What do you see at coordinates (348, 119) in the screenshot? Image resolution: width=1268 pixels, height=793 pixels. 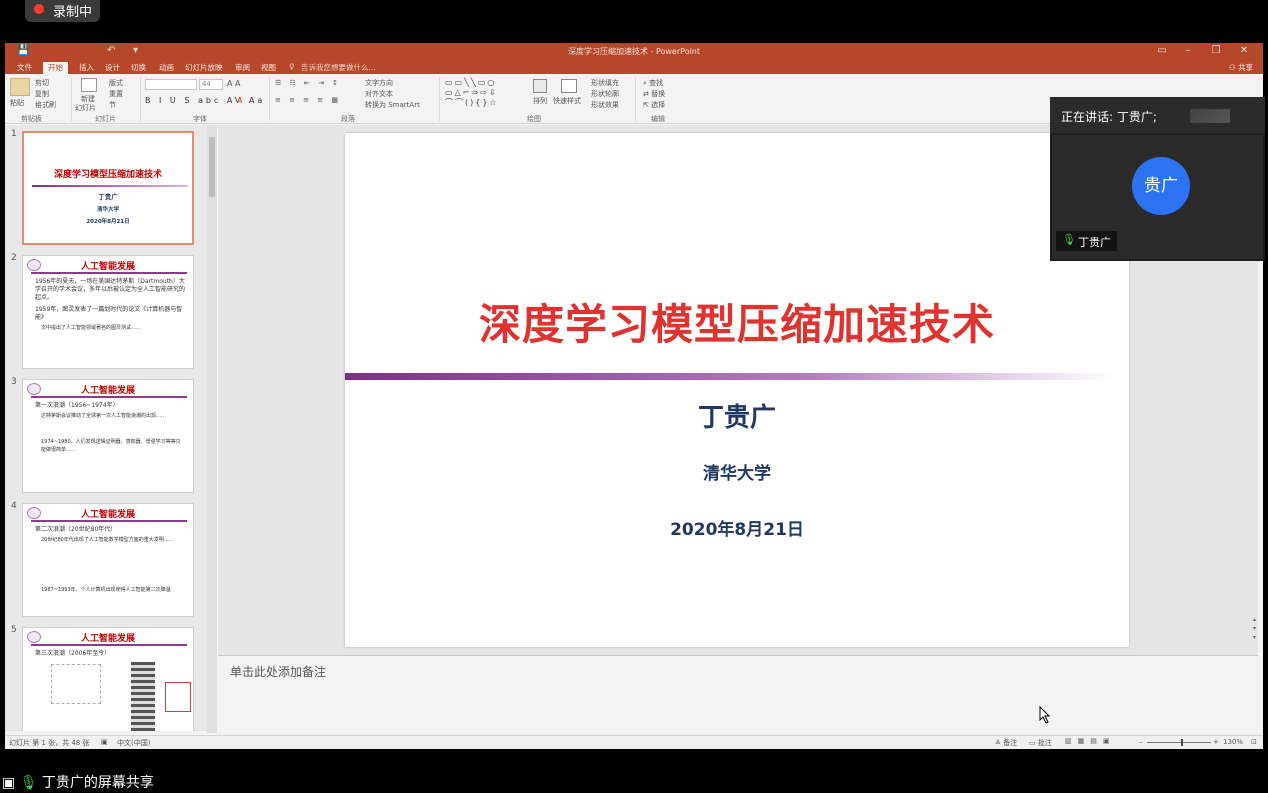 I see `group-paragraph: 段落` at bounding box center [348, 119].